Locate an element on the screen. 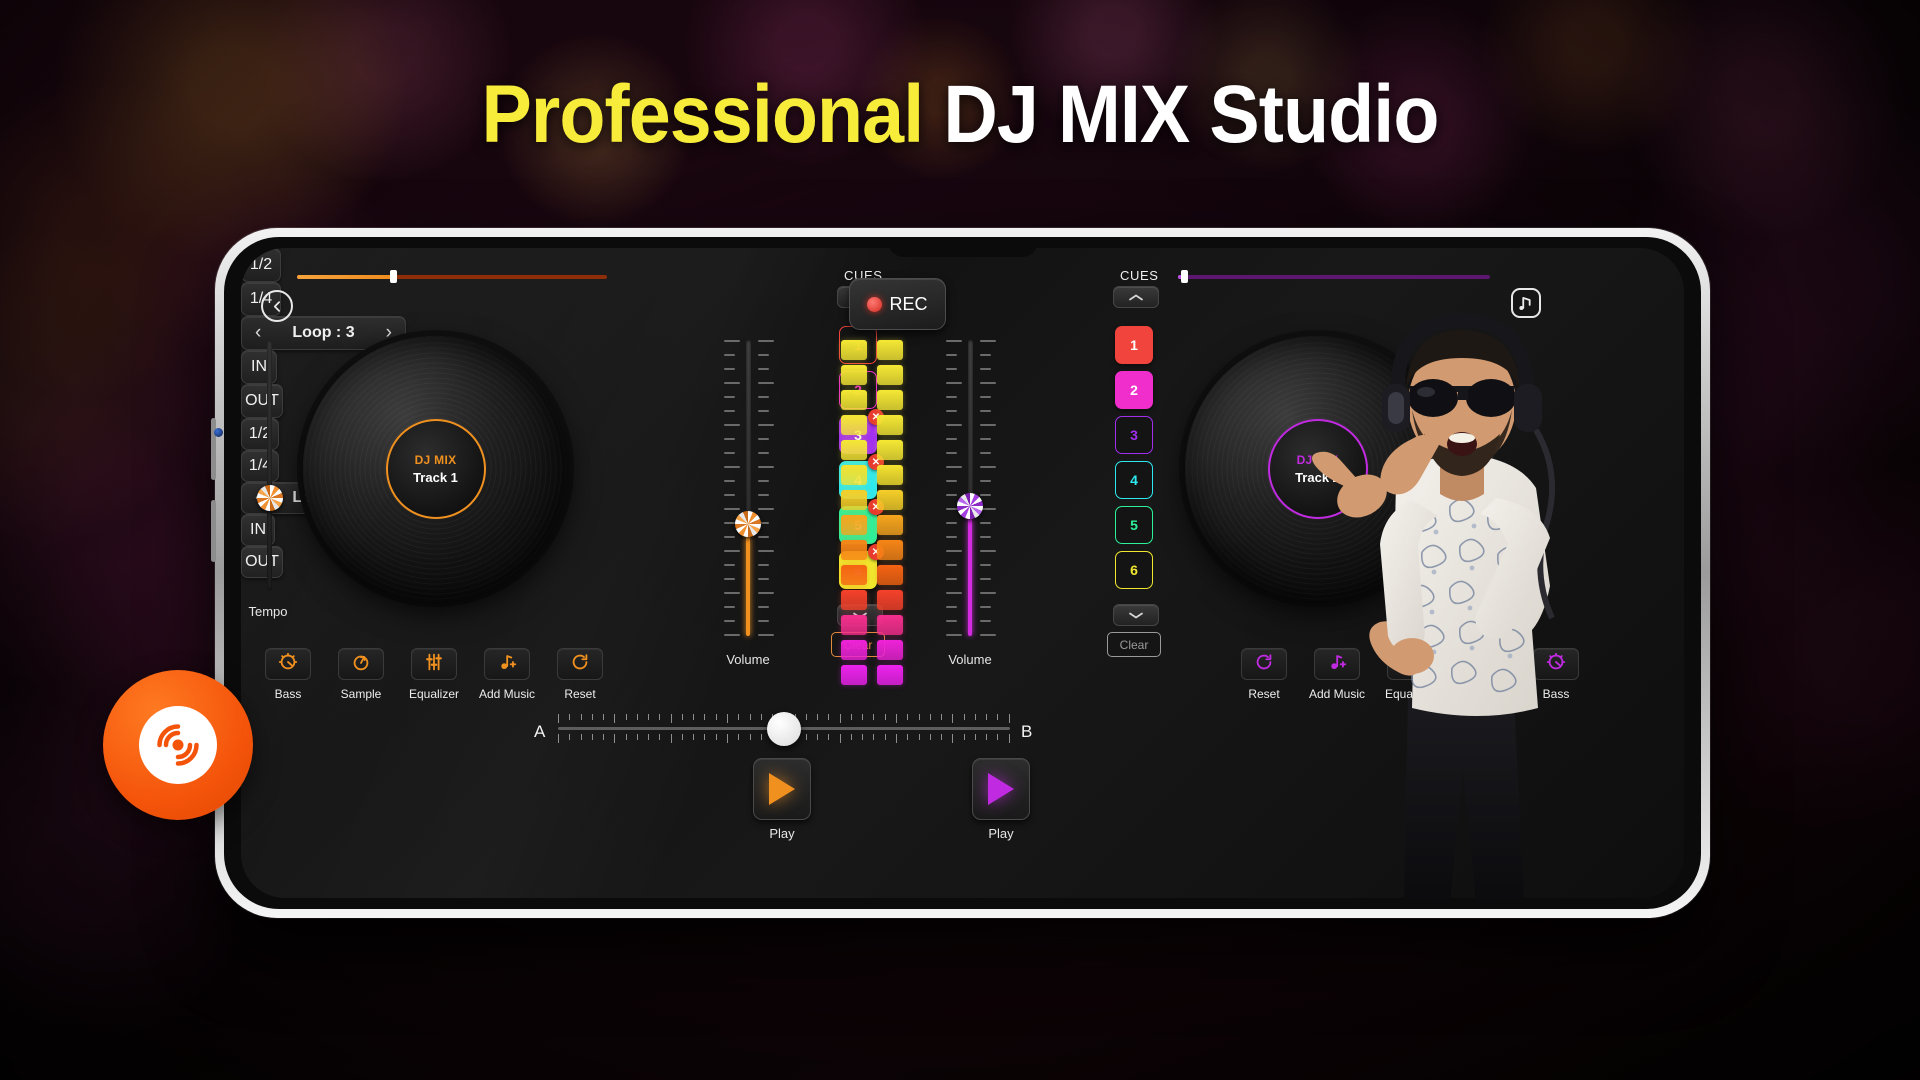 The height and width of the screenshot is (1080, 1920). deck-a-loop-prev: ‹ is located at coordinates (258, 333).